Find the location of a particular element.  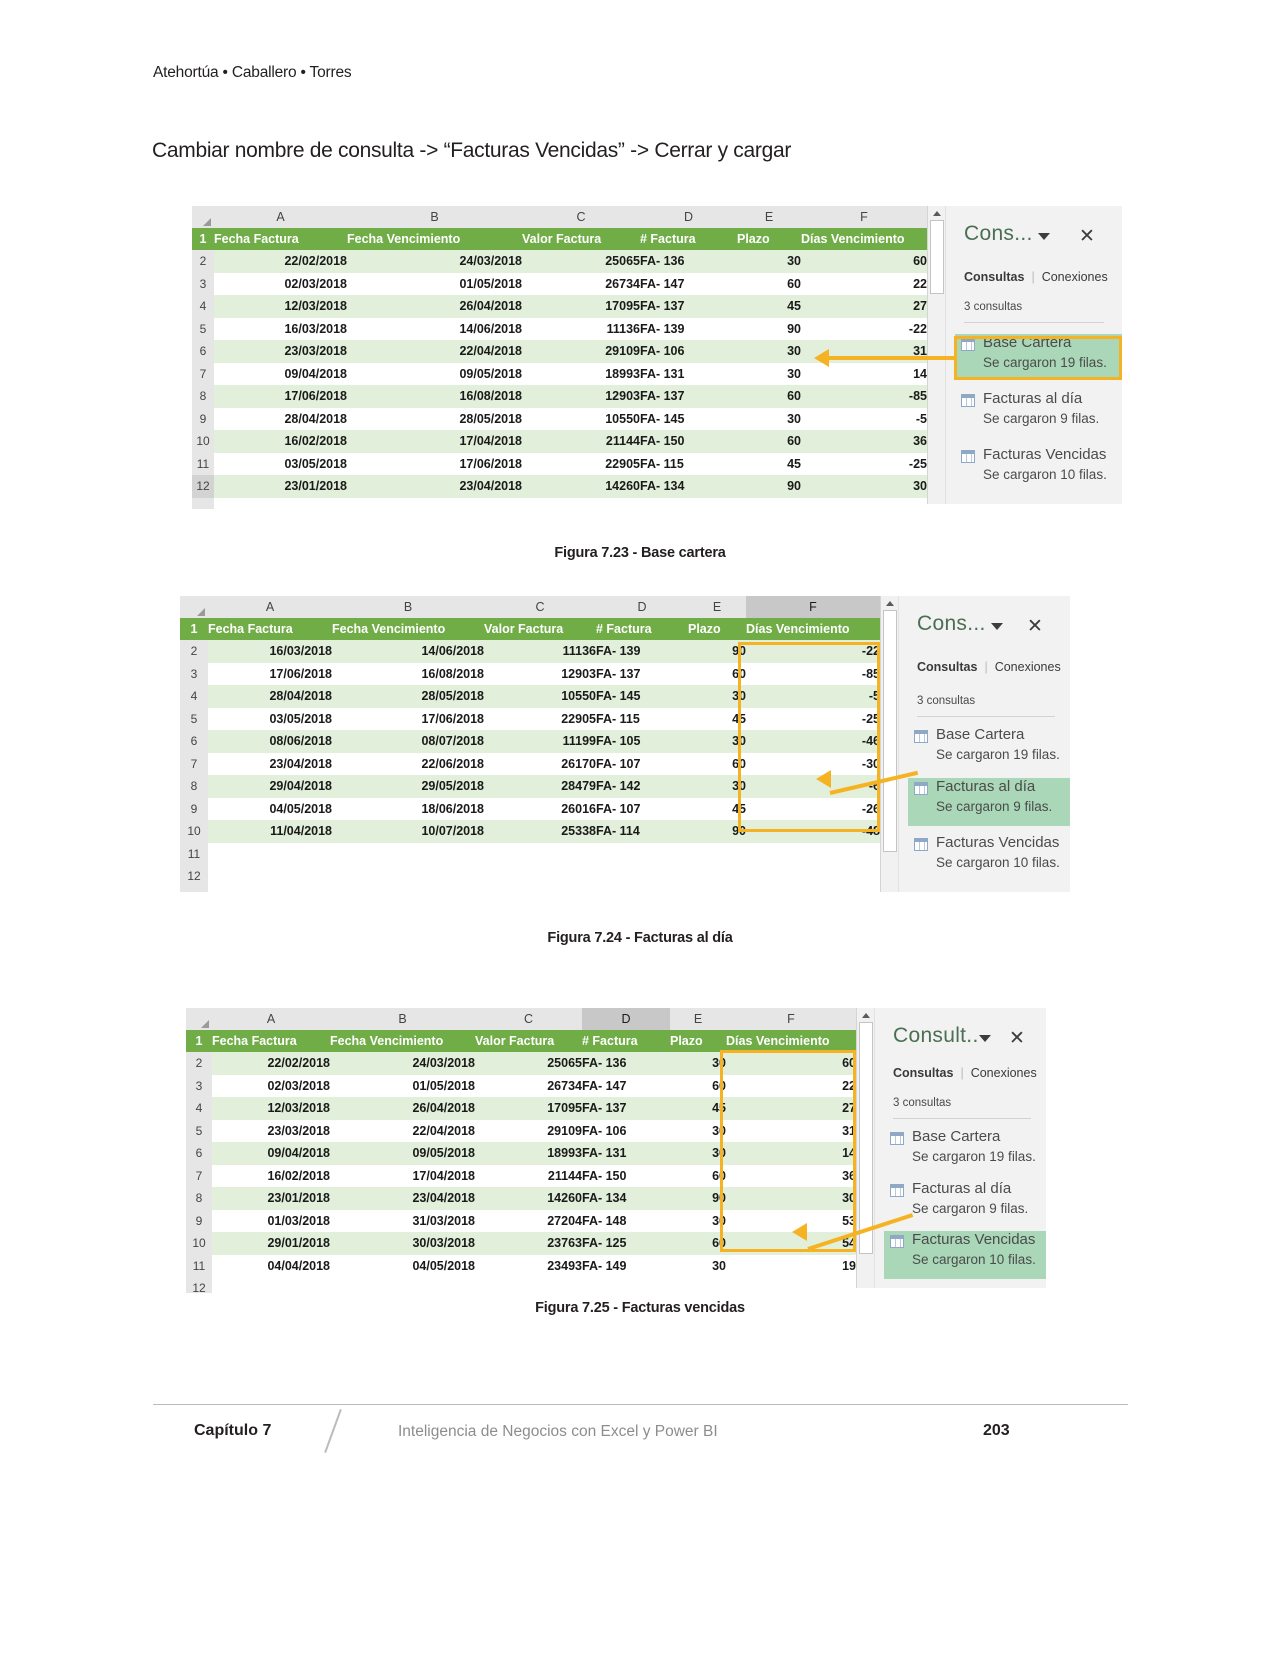

table-row: 11 04/04/2018 04/05/2018 23493 FA- 149 30 19 is located at coordinates (521, 1265).